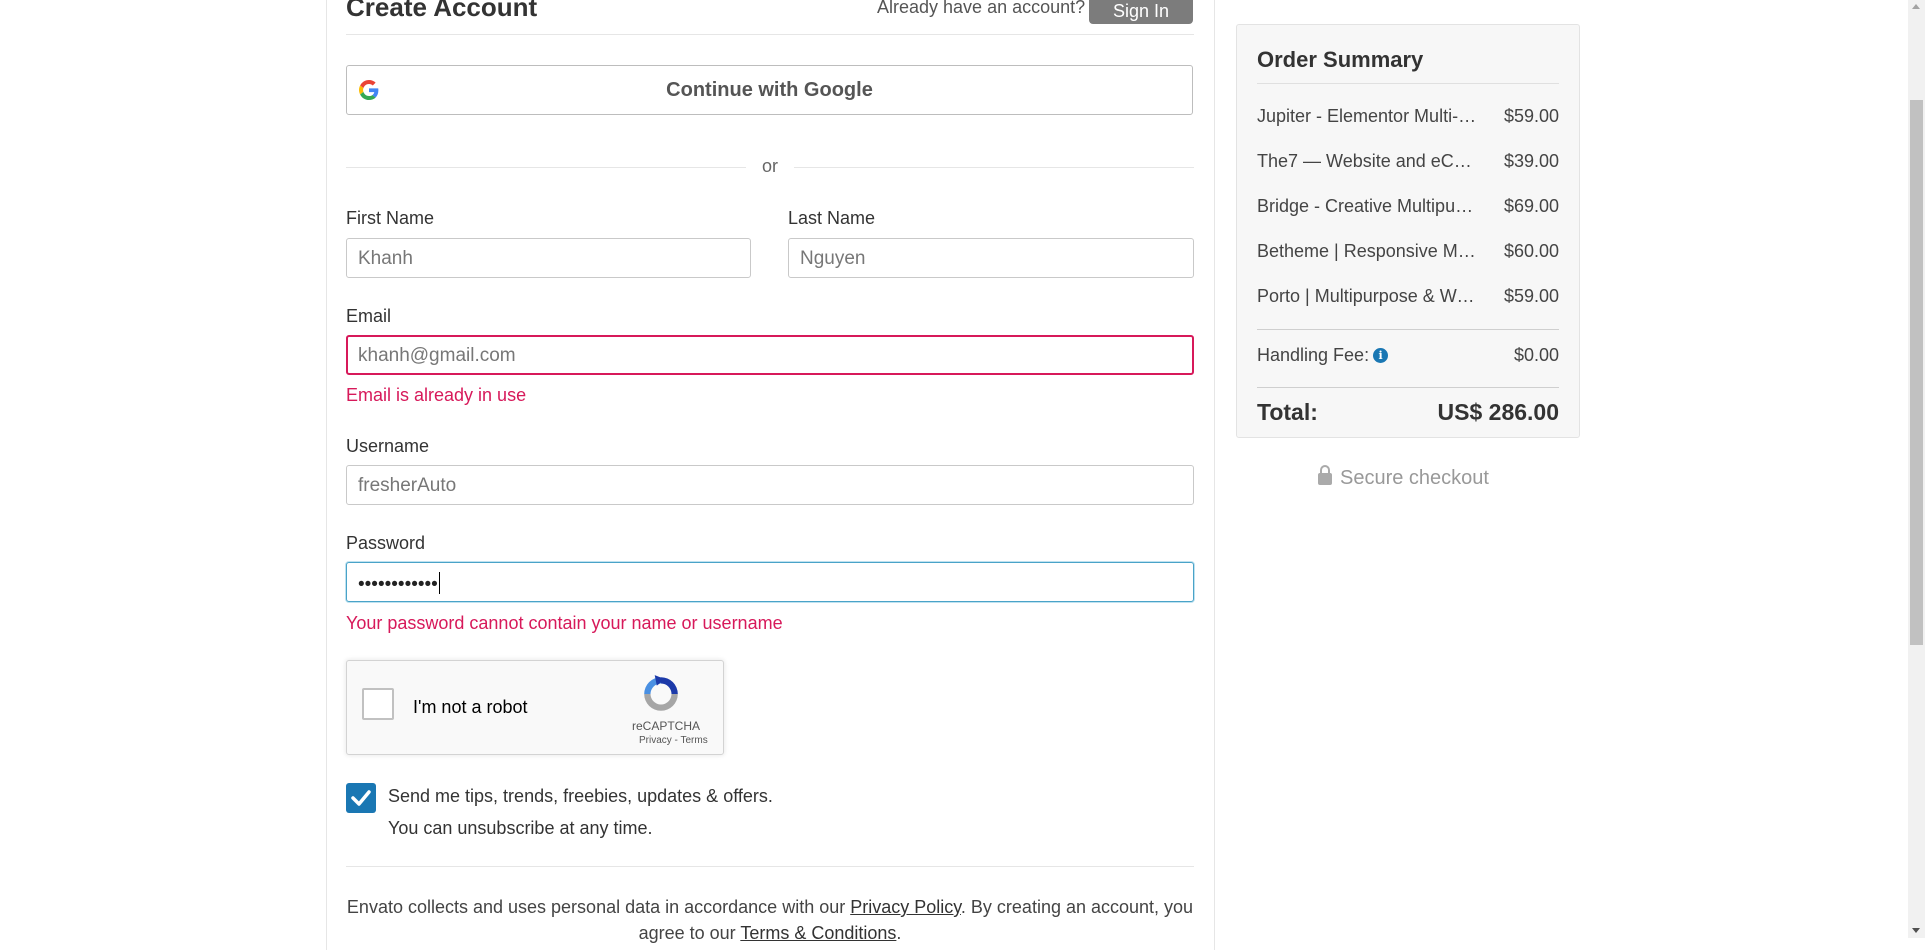 The image size is (1925, 950). What do you see at coordinates (1381, 355) in the screenshot?
I see `info-icon: i` at bounding box center [1381, 355].